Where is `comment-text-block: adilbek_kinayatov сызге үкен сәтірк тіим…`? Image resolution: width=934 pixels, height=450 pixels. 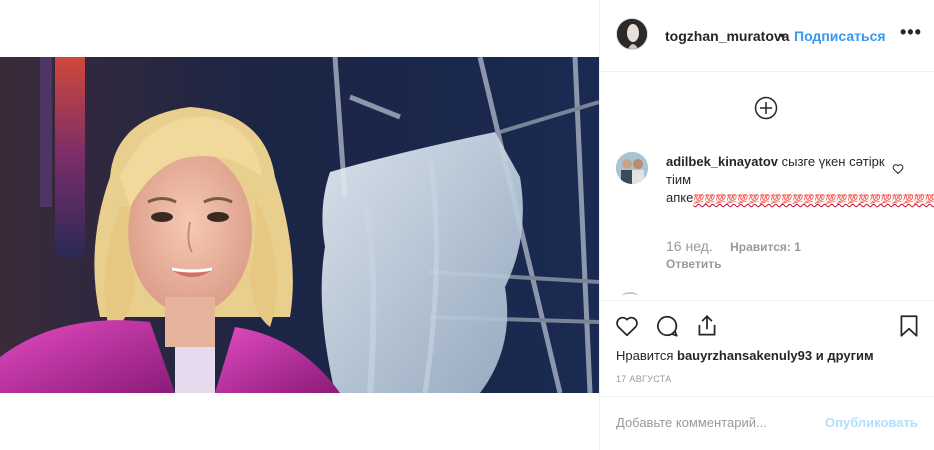
comment-text-block: adilbek_kinayatov сызге үкен сәтірк тіим… is located at coordinates (800, 180).